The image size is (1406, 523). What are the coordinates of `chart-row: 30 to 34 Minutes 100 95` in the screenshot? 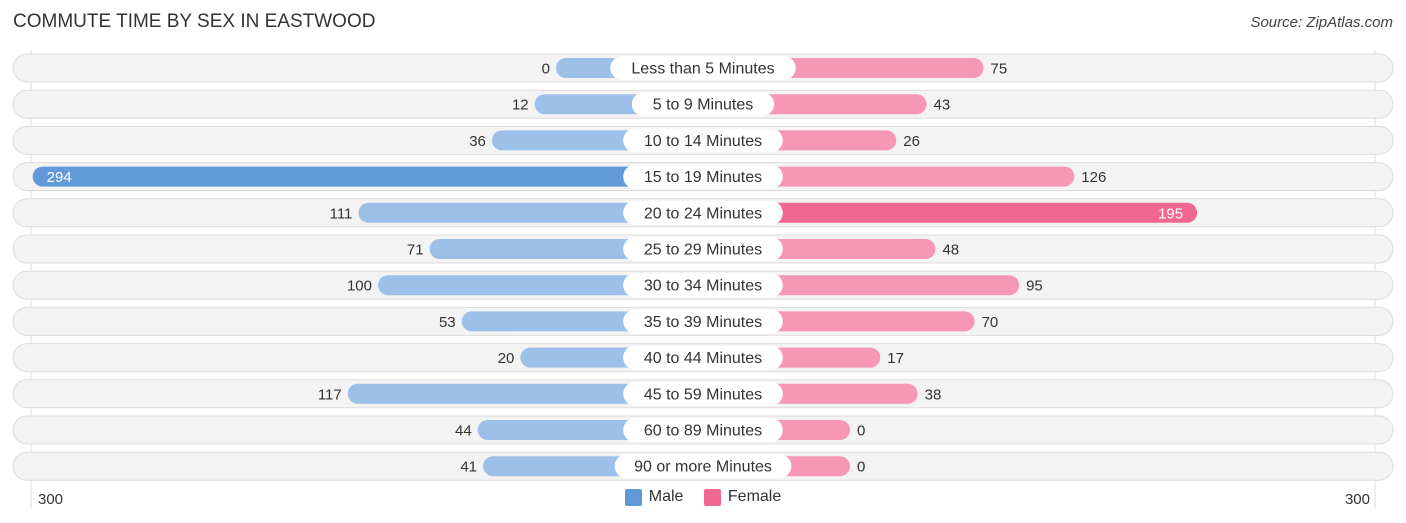 It's located at (703, 285).